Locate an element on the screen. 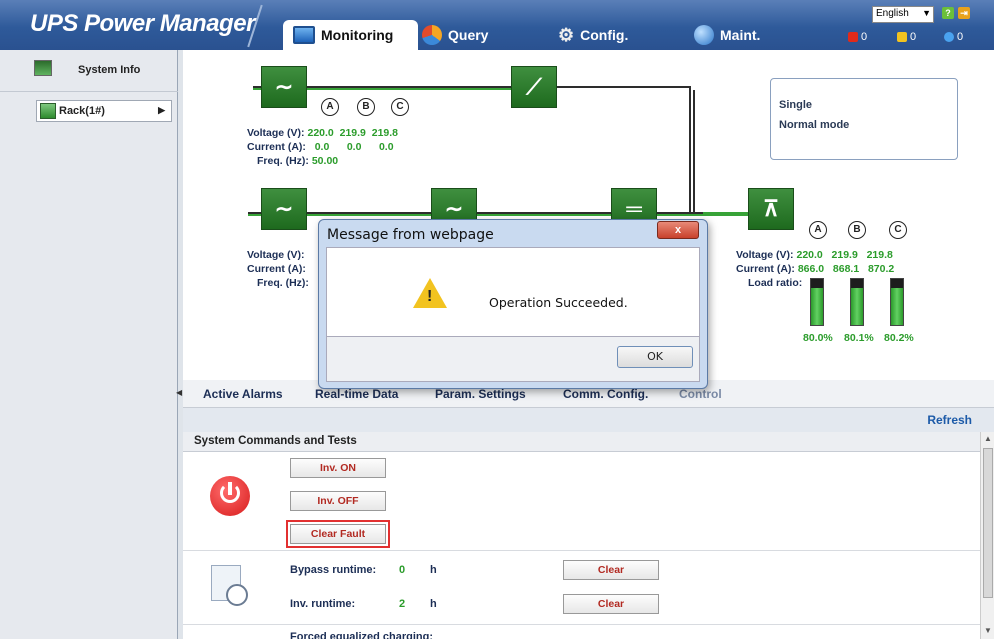  logout-icon: ⇥ is located at coordinates (964, 13).